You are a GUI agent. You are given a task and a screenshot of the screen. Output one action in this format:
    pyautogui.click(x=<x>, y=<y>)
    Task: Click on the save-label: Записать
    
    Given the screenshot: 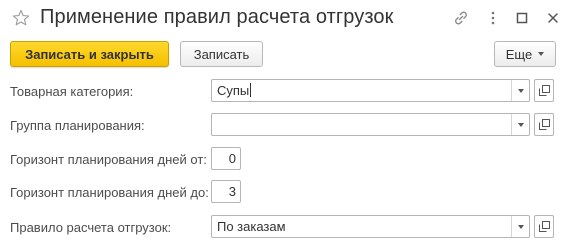 What is the action you would take?
    pyautogui.click(x=221, y=54)
    